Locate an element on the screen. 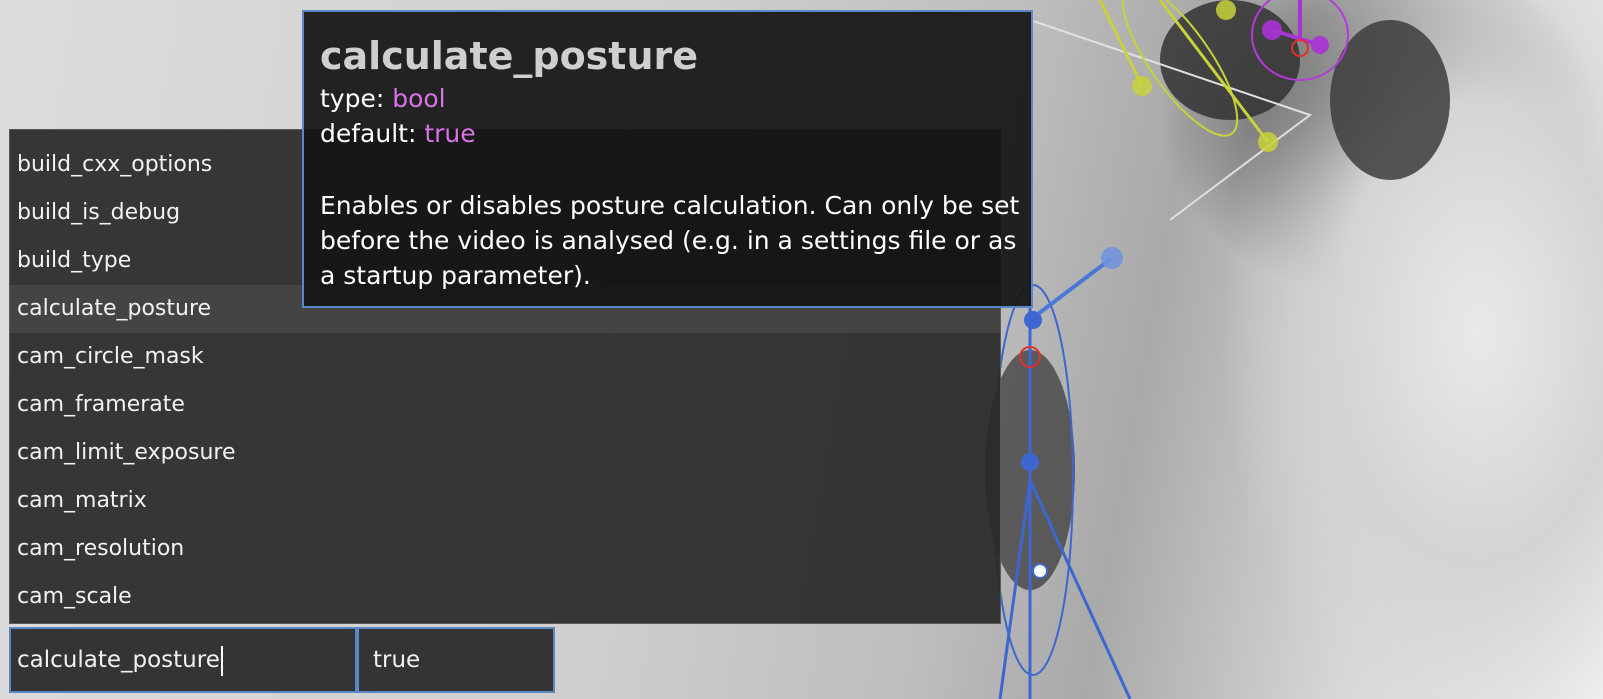 The image size is (1603, 699). setting-name-input: calculate_posture is located at coordinates (183, 660).